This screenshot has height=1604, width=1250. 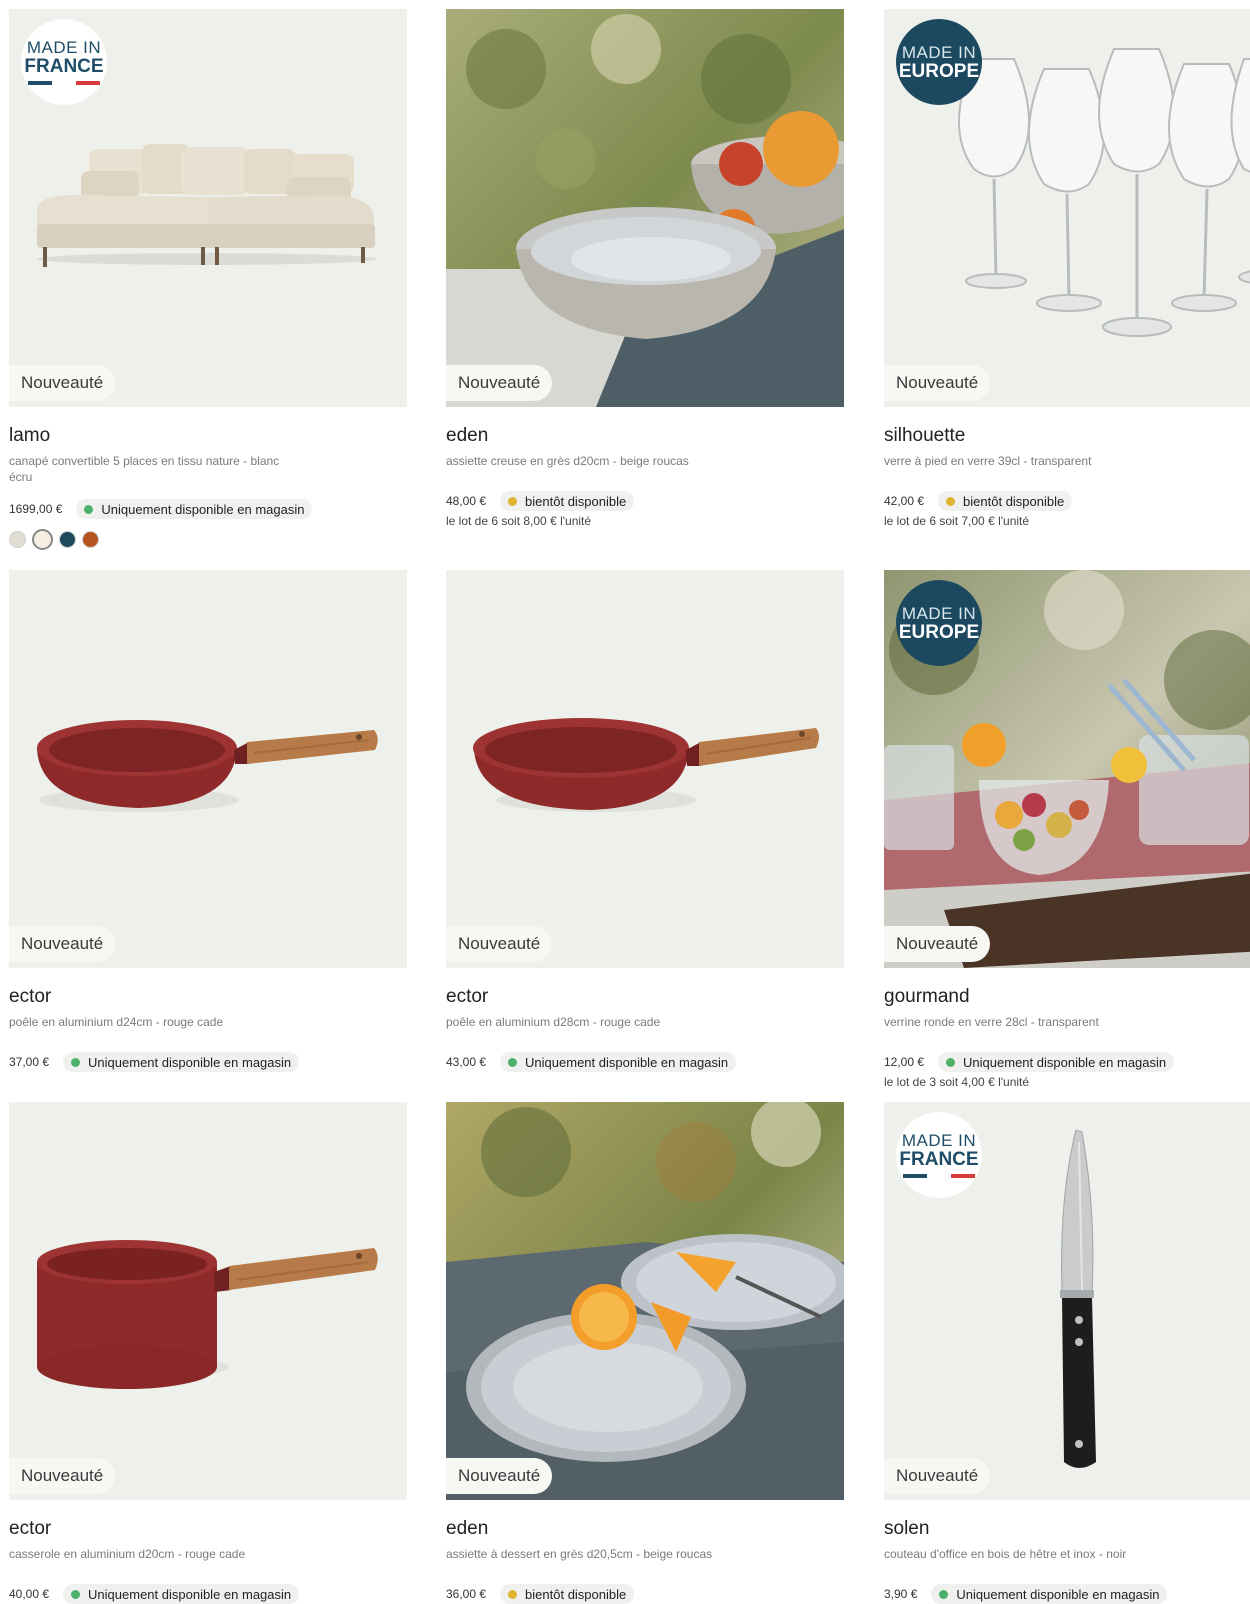 What do you see at coordinates (904, 1062) in the screenshot?
I see `product-price: 12,00 €` at bounding box center [904, 1062].